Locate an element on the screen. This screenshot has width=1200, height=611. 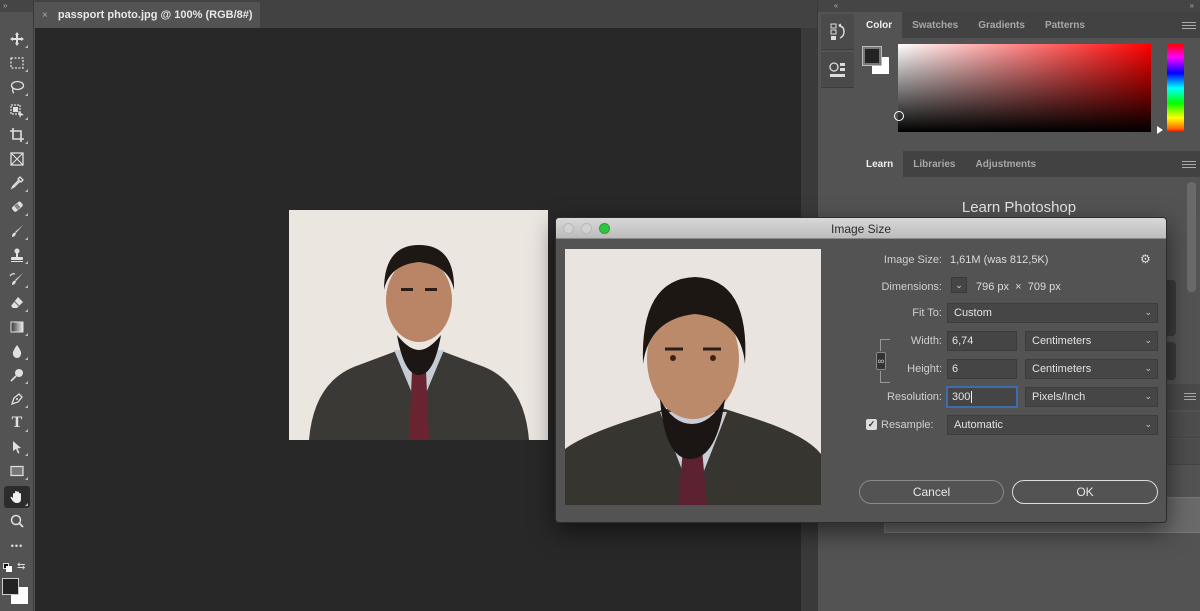
lasso-icon is located at coordinates (17, 87).